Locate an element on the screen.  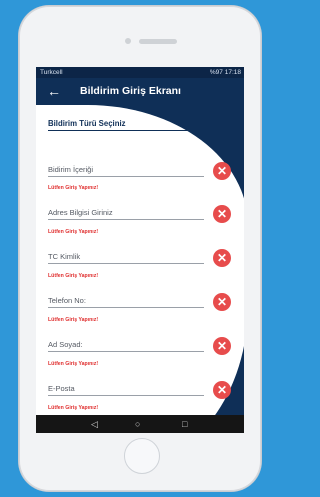
name-error: Lütfen Giriş Yapınız! is located at coordinates (73, 364).